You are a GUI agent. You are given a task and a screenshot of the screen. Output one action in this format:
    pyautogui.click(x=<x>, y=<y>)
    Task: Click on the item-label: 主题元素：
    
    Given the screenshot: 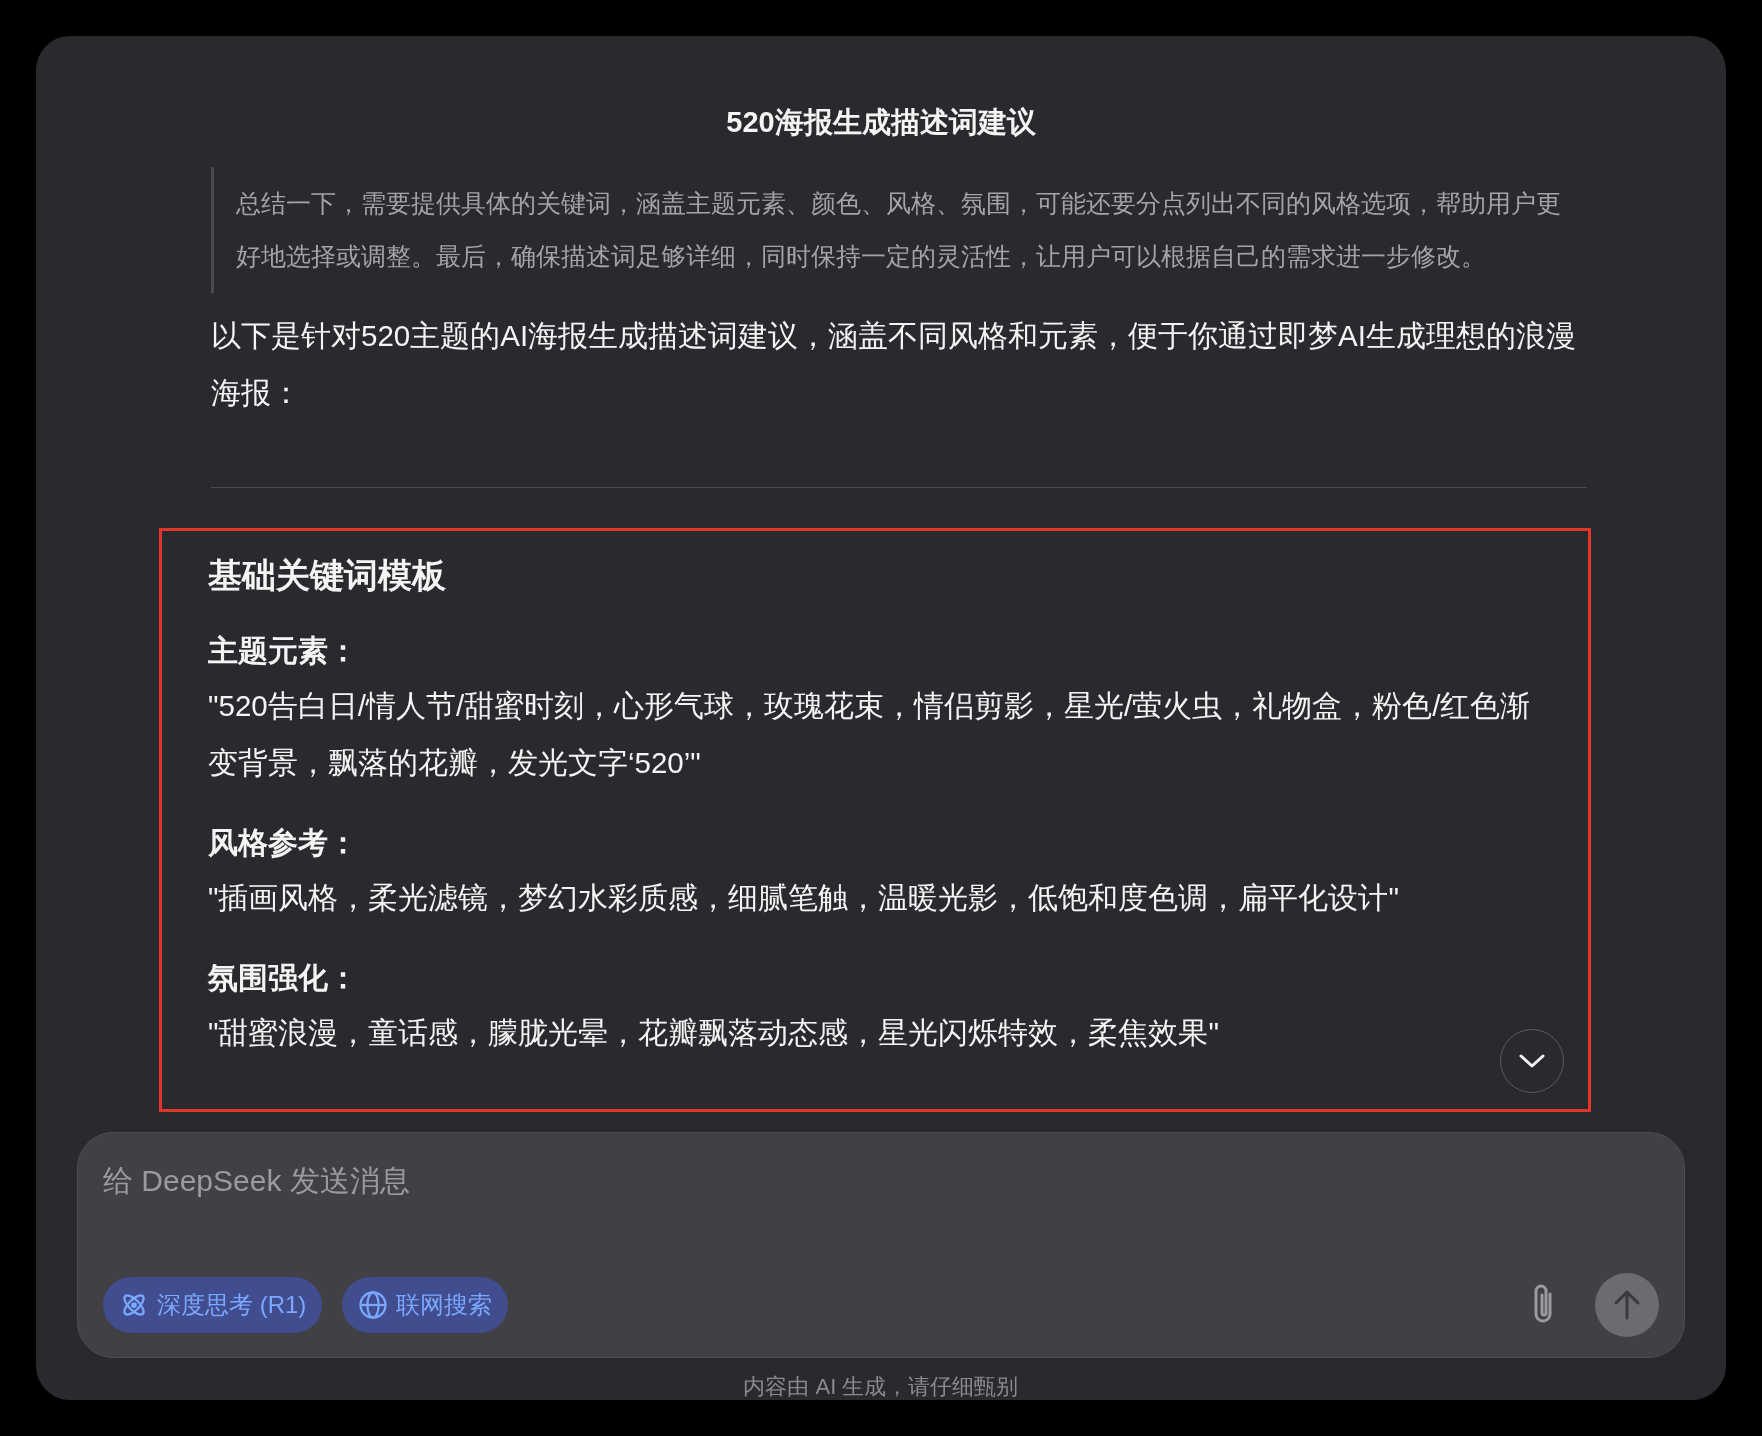 What is the action you would take?
    pyautogui.click(x=283, y=651)
    